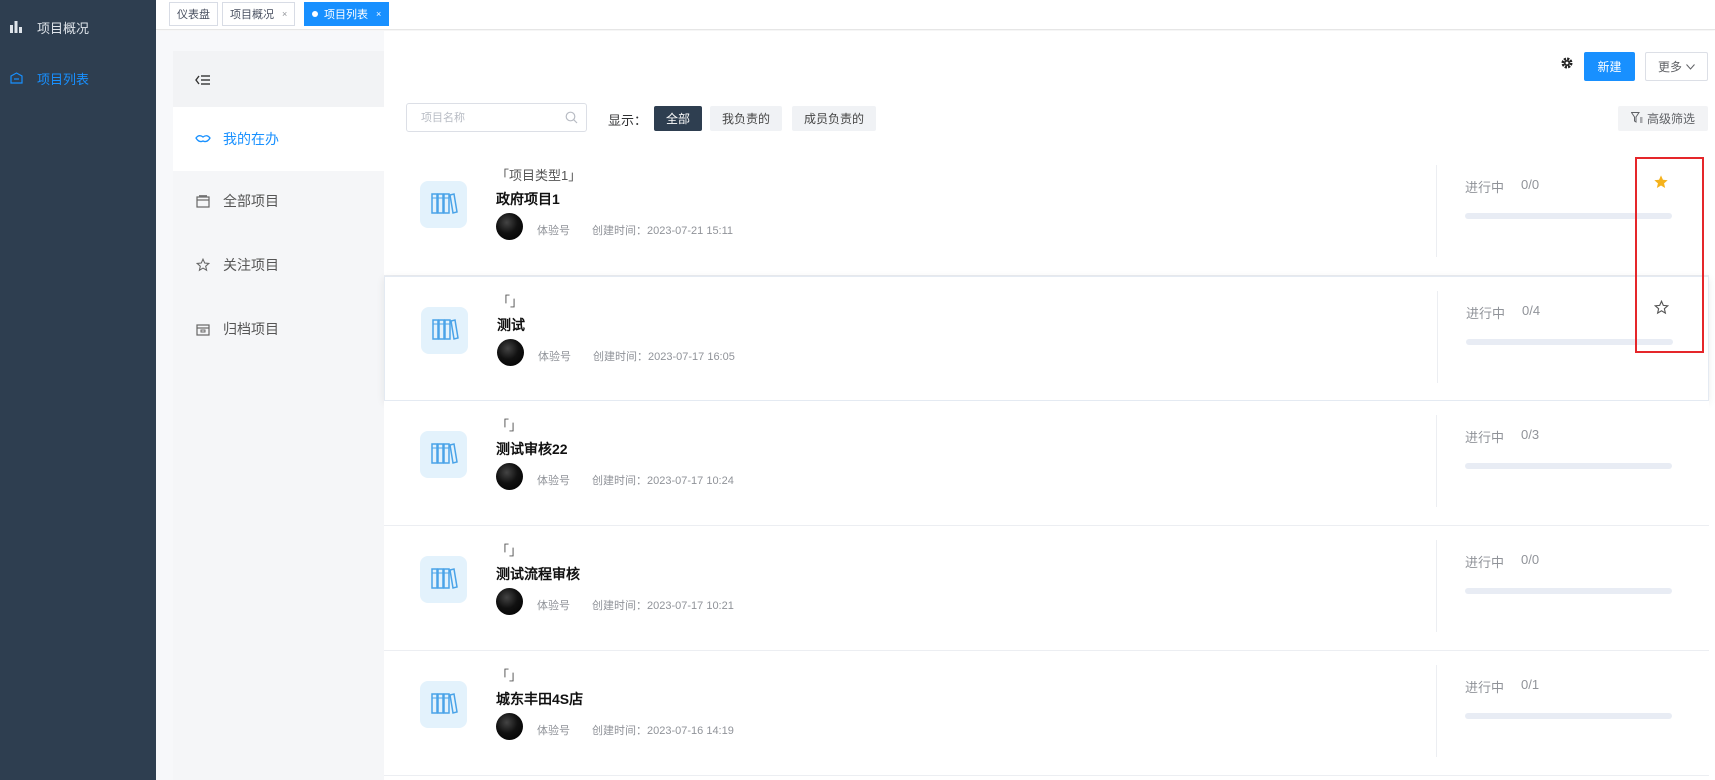 The width and height of the screenshot is (1715, 780). What do you see at coordinates (538, 574) in the screenshot?
I see `project-name: 测试流程审核` at bounding box center [538, 574].